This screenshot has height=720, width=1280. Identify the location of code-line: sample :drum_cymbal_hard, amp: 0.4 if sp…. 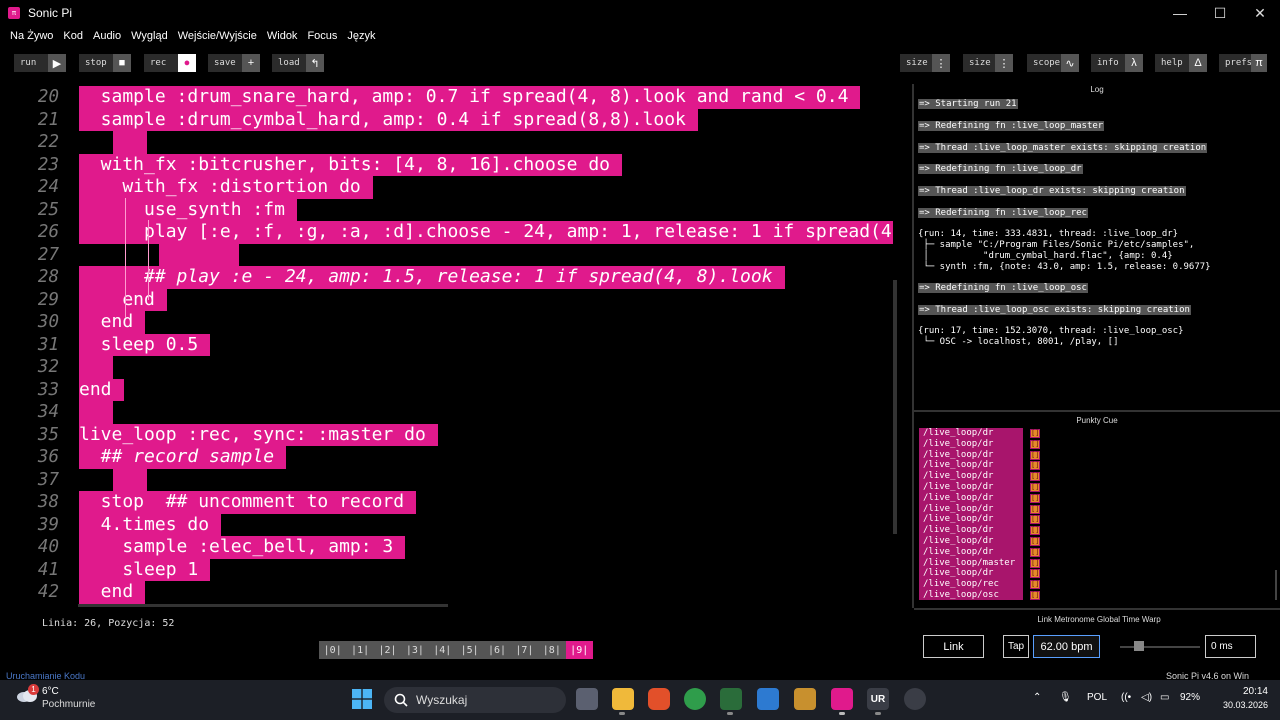
(388, 119).